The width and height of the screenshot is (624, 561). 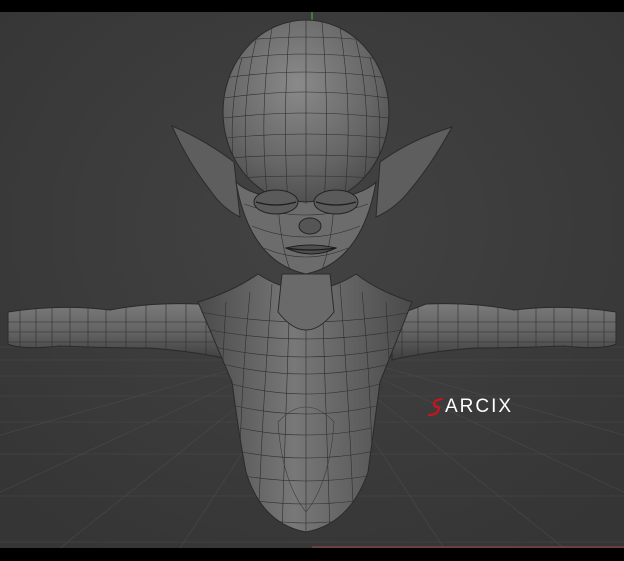 I want to click on arcix-watermark: ARCIX, so click(x=470, y=407).